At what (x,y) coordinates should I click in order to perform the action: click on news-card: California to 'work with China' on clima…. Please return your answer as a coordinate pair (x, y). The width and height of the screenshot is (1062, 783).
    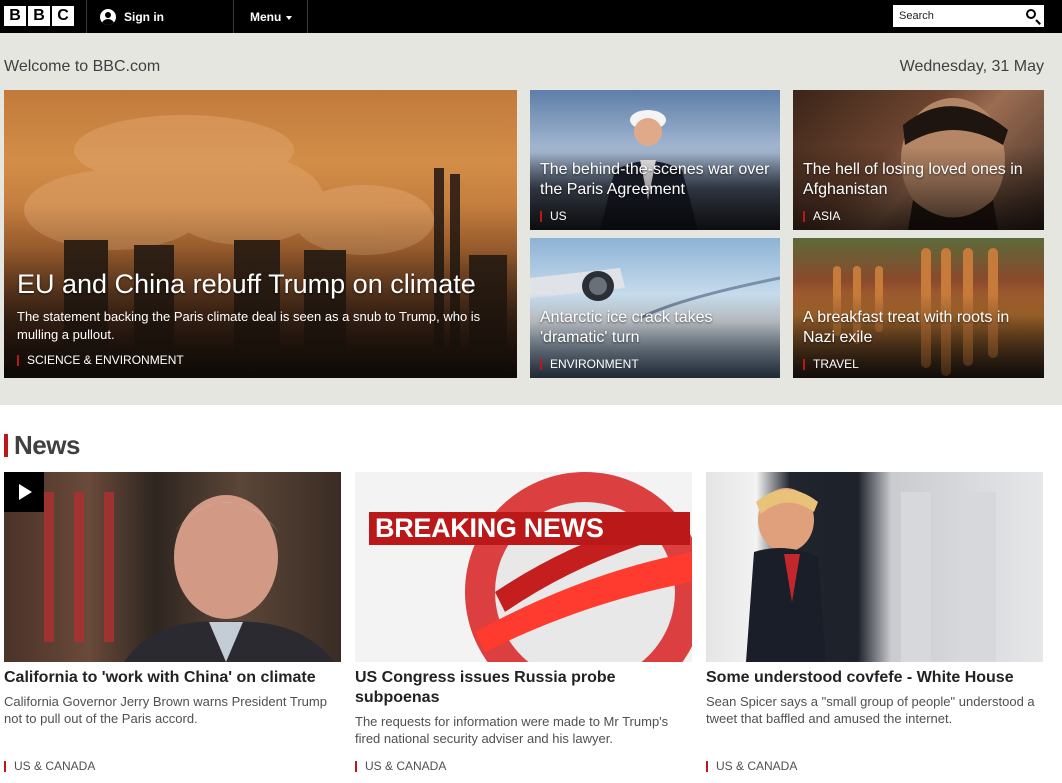
    Looking at the image, I should click on (172, 622).